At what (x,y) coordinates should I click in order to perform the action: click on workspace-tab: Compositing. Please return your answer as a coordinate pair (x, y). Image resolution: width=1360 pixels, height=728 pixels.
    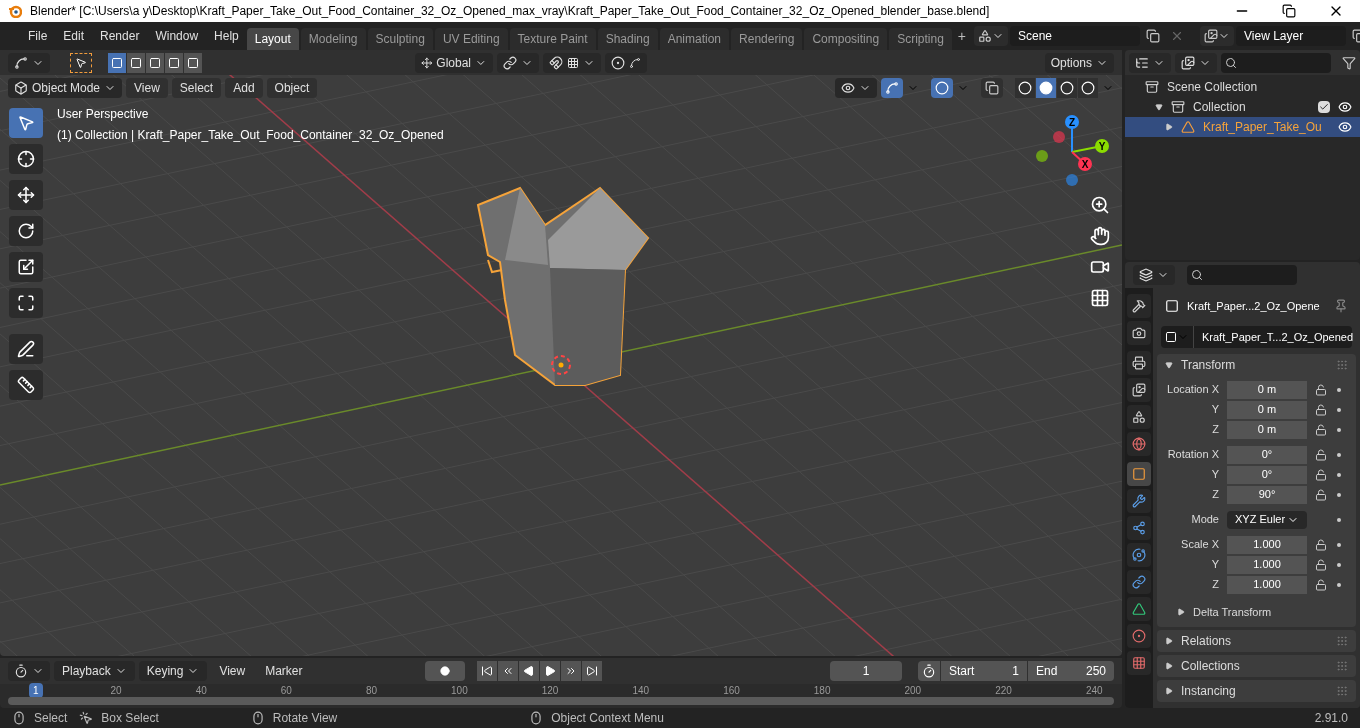
    Looking at the image, I should click on (846, 39).